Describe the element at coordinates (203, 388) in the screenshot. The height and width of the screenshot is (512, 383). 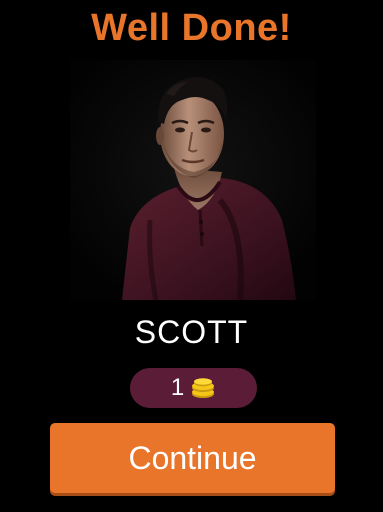
I see `coin-stack-icon` at that location.